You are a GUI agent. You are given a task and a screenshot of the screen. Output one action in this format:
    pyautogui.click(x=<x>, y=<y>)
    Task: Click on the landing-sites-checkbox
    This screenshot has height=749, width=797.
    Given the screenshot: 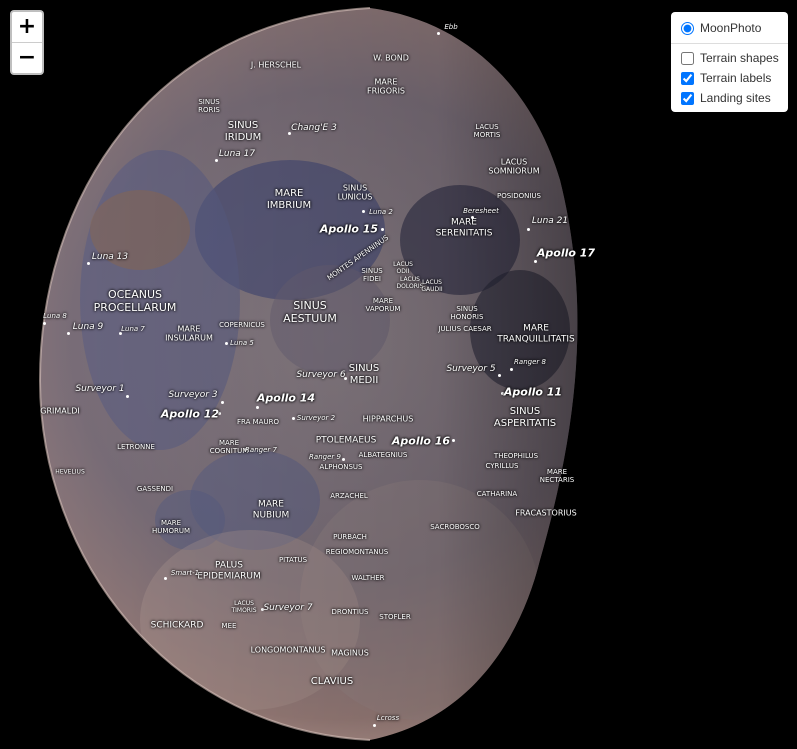 What is the action you would take?
    pyautogui.click(x=687, y=98)
    